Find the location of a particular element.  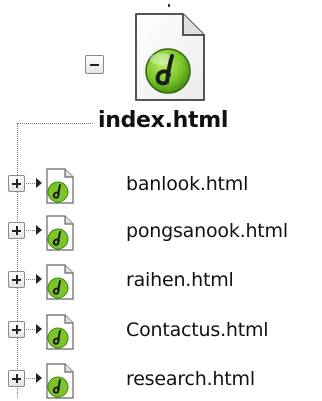

top-tick-mark is located at coordinates (169, 5).